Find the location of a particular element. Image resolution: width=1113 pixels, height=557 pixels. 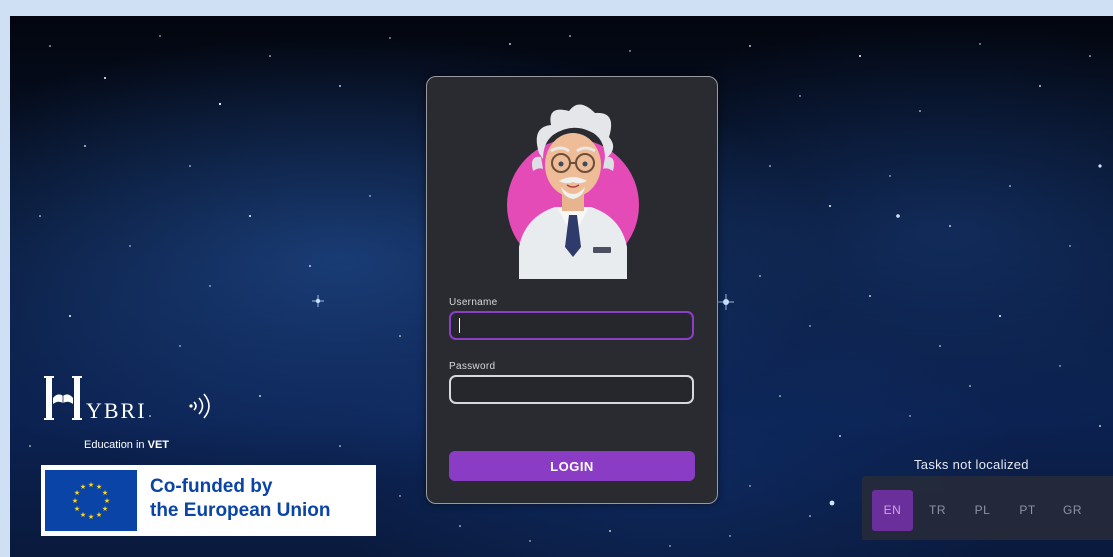

scientist-avatar is located at coordinates (573, 191).